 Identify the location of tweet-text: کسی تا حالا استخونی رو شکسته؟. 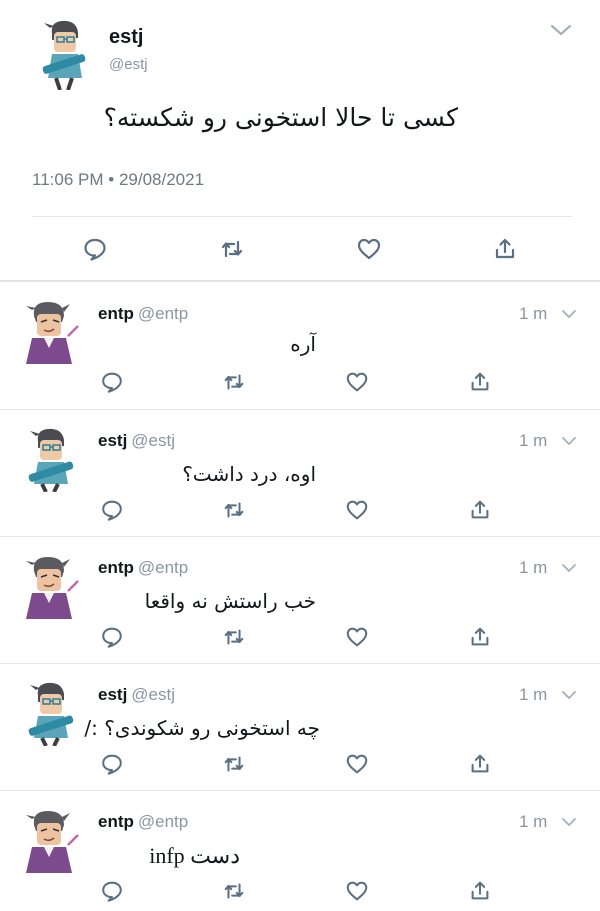
(280, 117).